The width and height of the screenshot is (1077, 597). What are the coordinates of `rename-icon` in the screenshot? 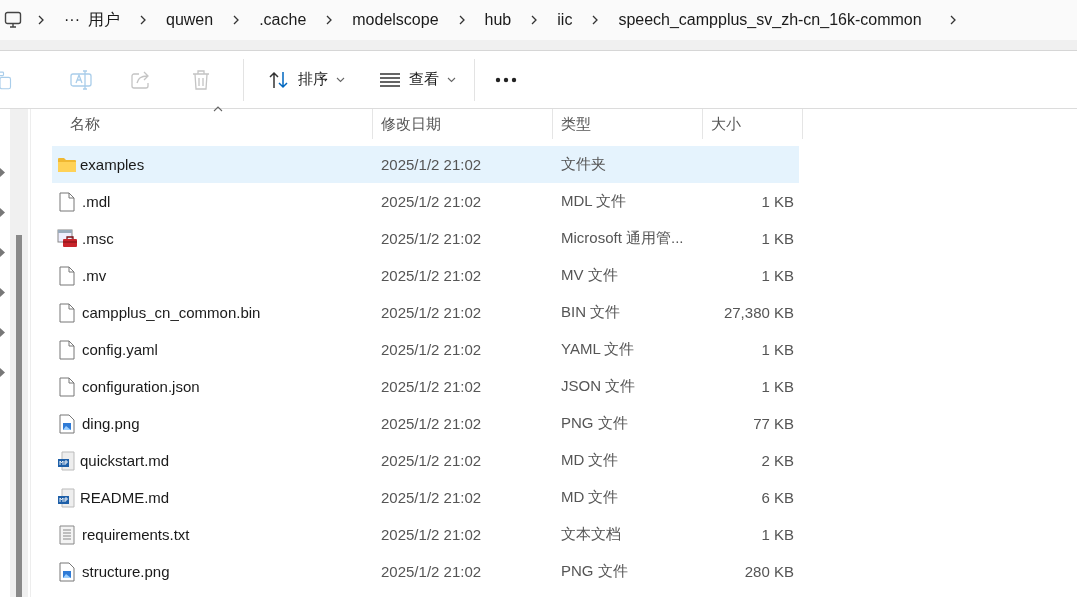 It's located at (81, 79).